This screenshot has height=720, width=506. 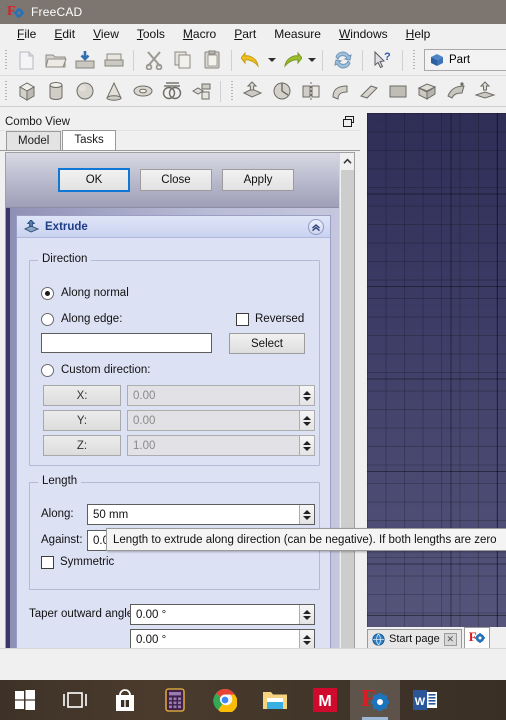 What do you see at coordinates (153, 60) in the screenshot?
I see `cut-icon` at bounding box center [153, 60].